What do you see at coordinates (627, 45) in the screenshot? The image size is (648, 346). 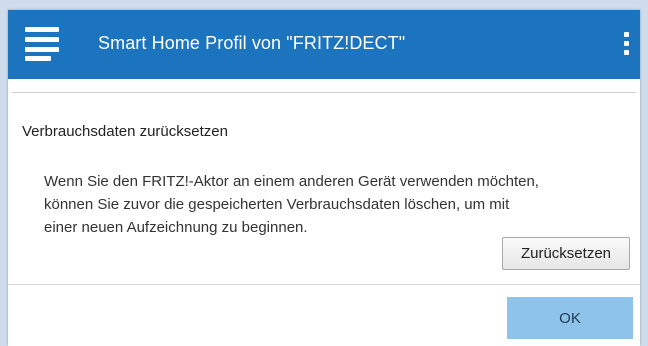 I see `vertical-dots-icon` at bounding box center [627, 45].